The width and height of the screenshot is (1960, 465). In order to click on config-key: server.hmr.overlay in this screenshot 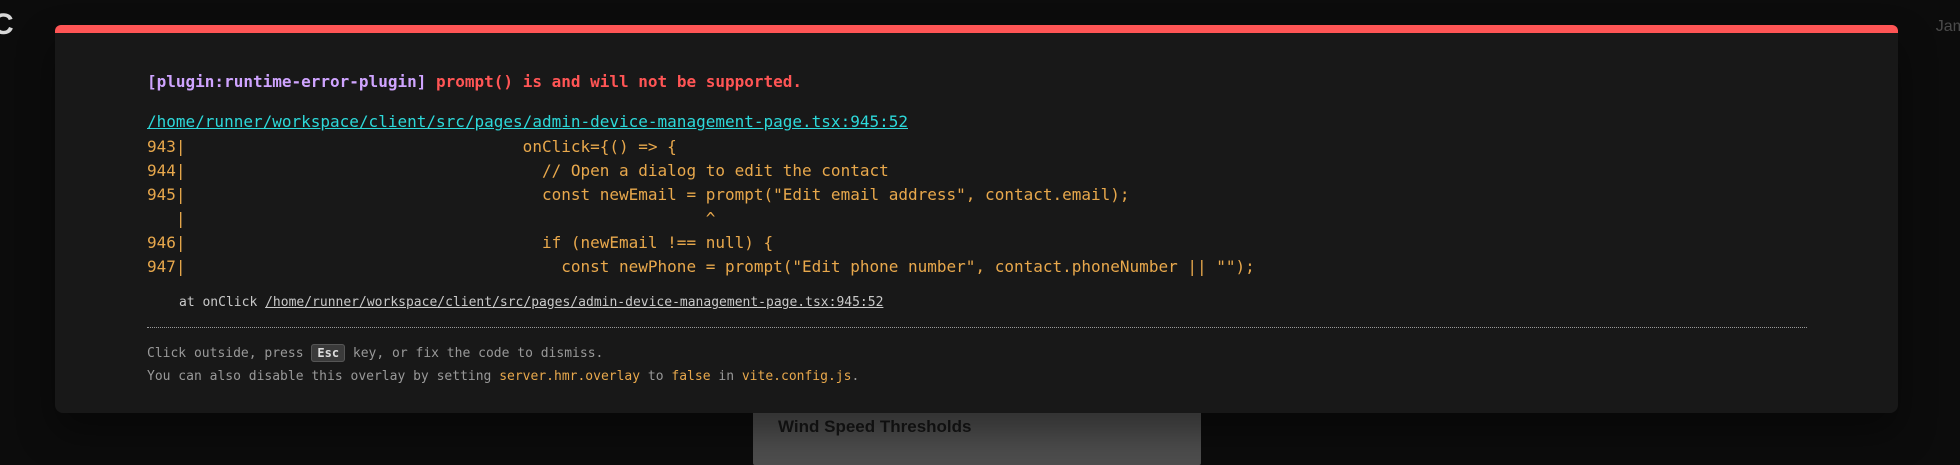, I will do `click(570, 376)`.